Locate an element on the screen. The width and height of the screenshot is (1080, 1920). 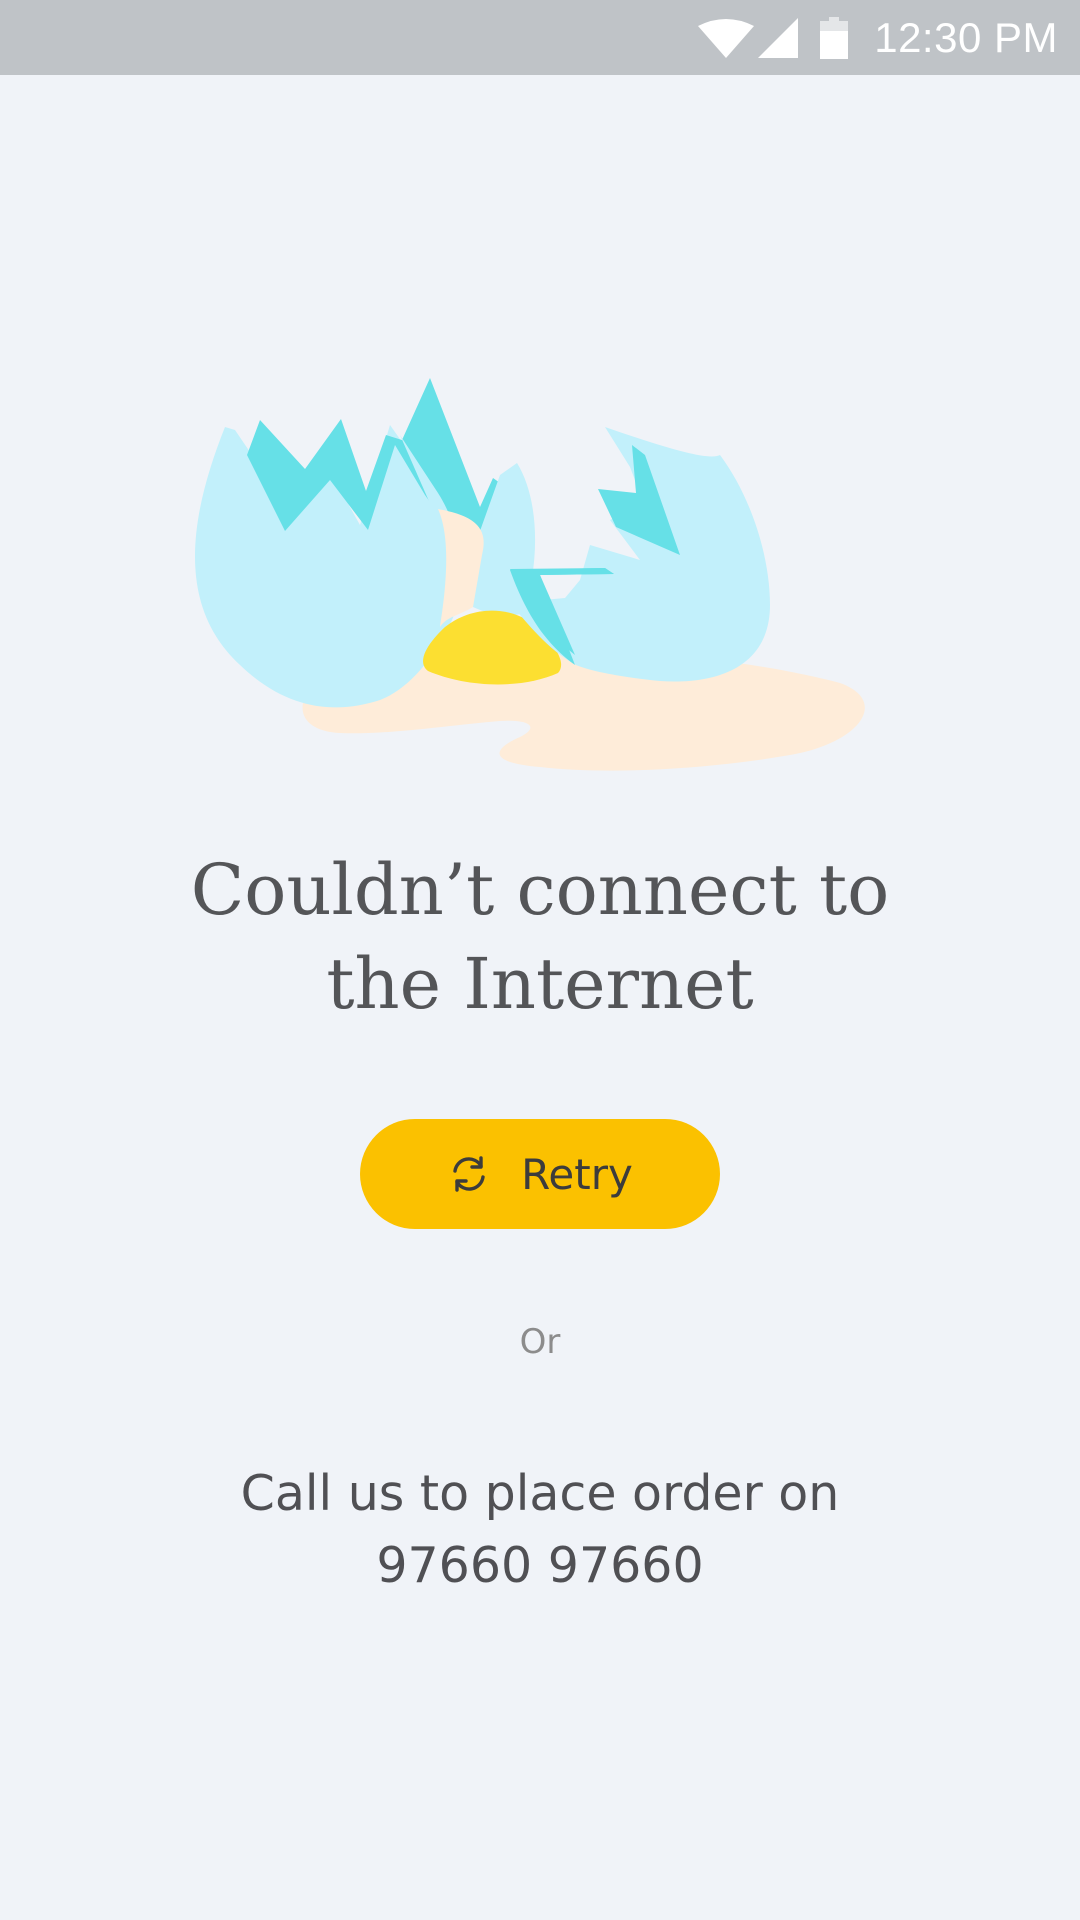
retry-label: Retry is located at coordinates (577, 1174).